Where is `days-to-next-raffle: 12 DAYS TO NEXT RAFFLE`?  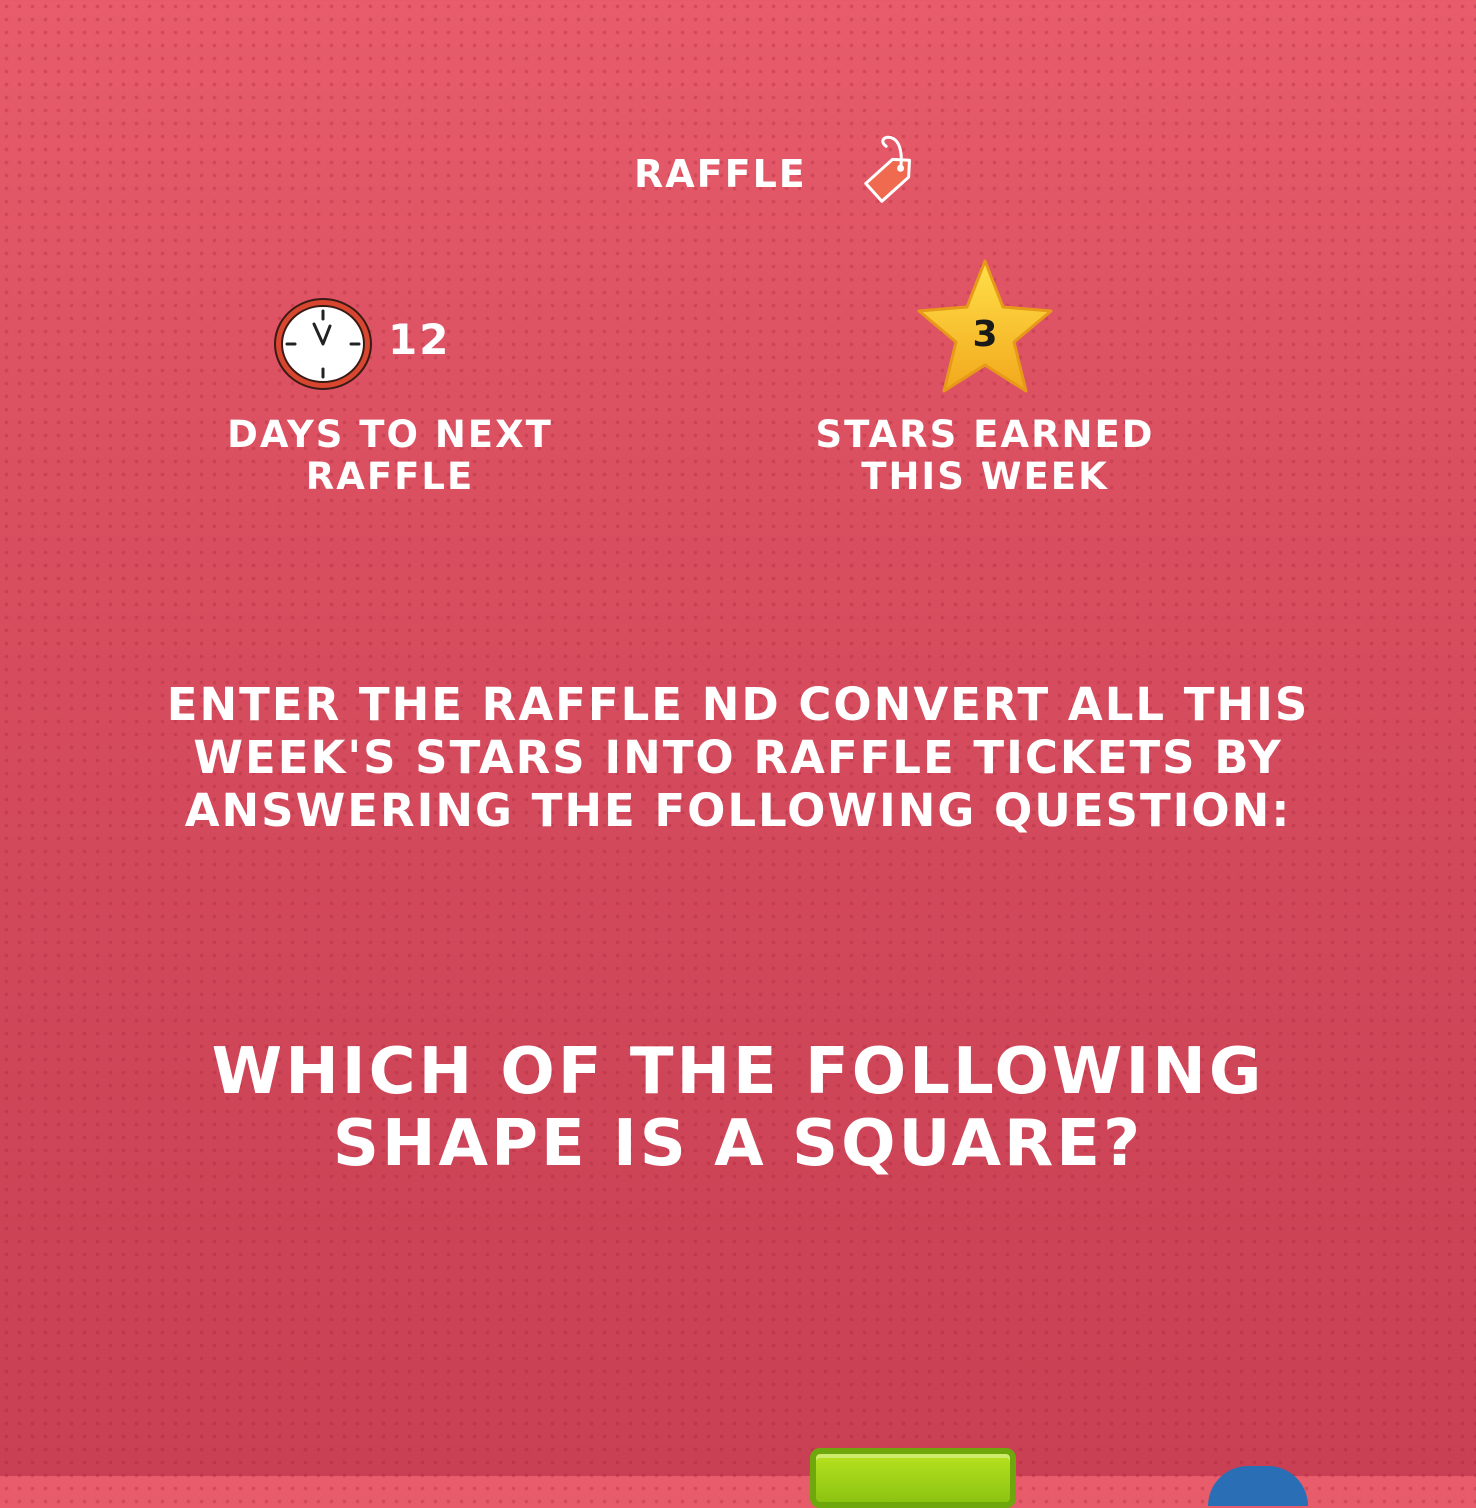 days-to-next-raffle: 12 DAYS TO NEXT RAFFLE is located at coordinates (390, 405).